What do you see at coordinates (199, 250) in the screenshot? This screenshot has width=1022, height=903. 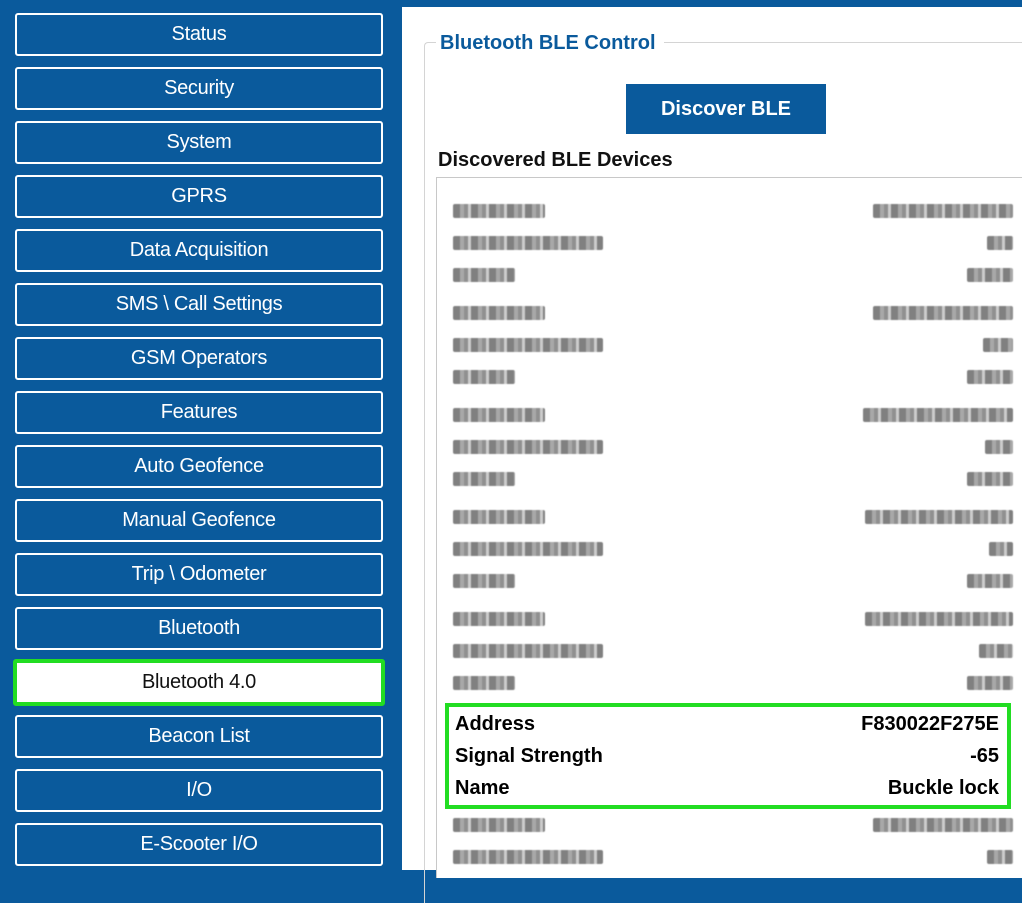 I see `nav-data-acquisition-button: Data Acquisition` at bounding box center [199, 250].